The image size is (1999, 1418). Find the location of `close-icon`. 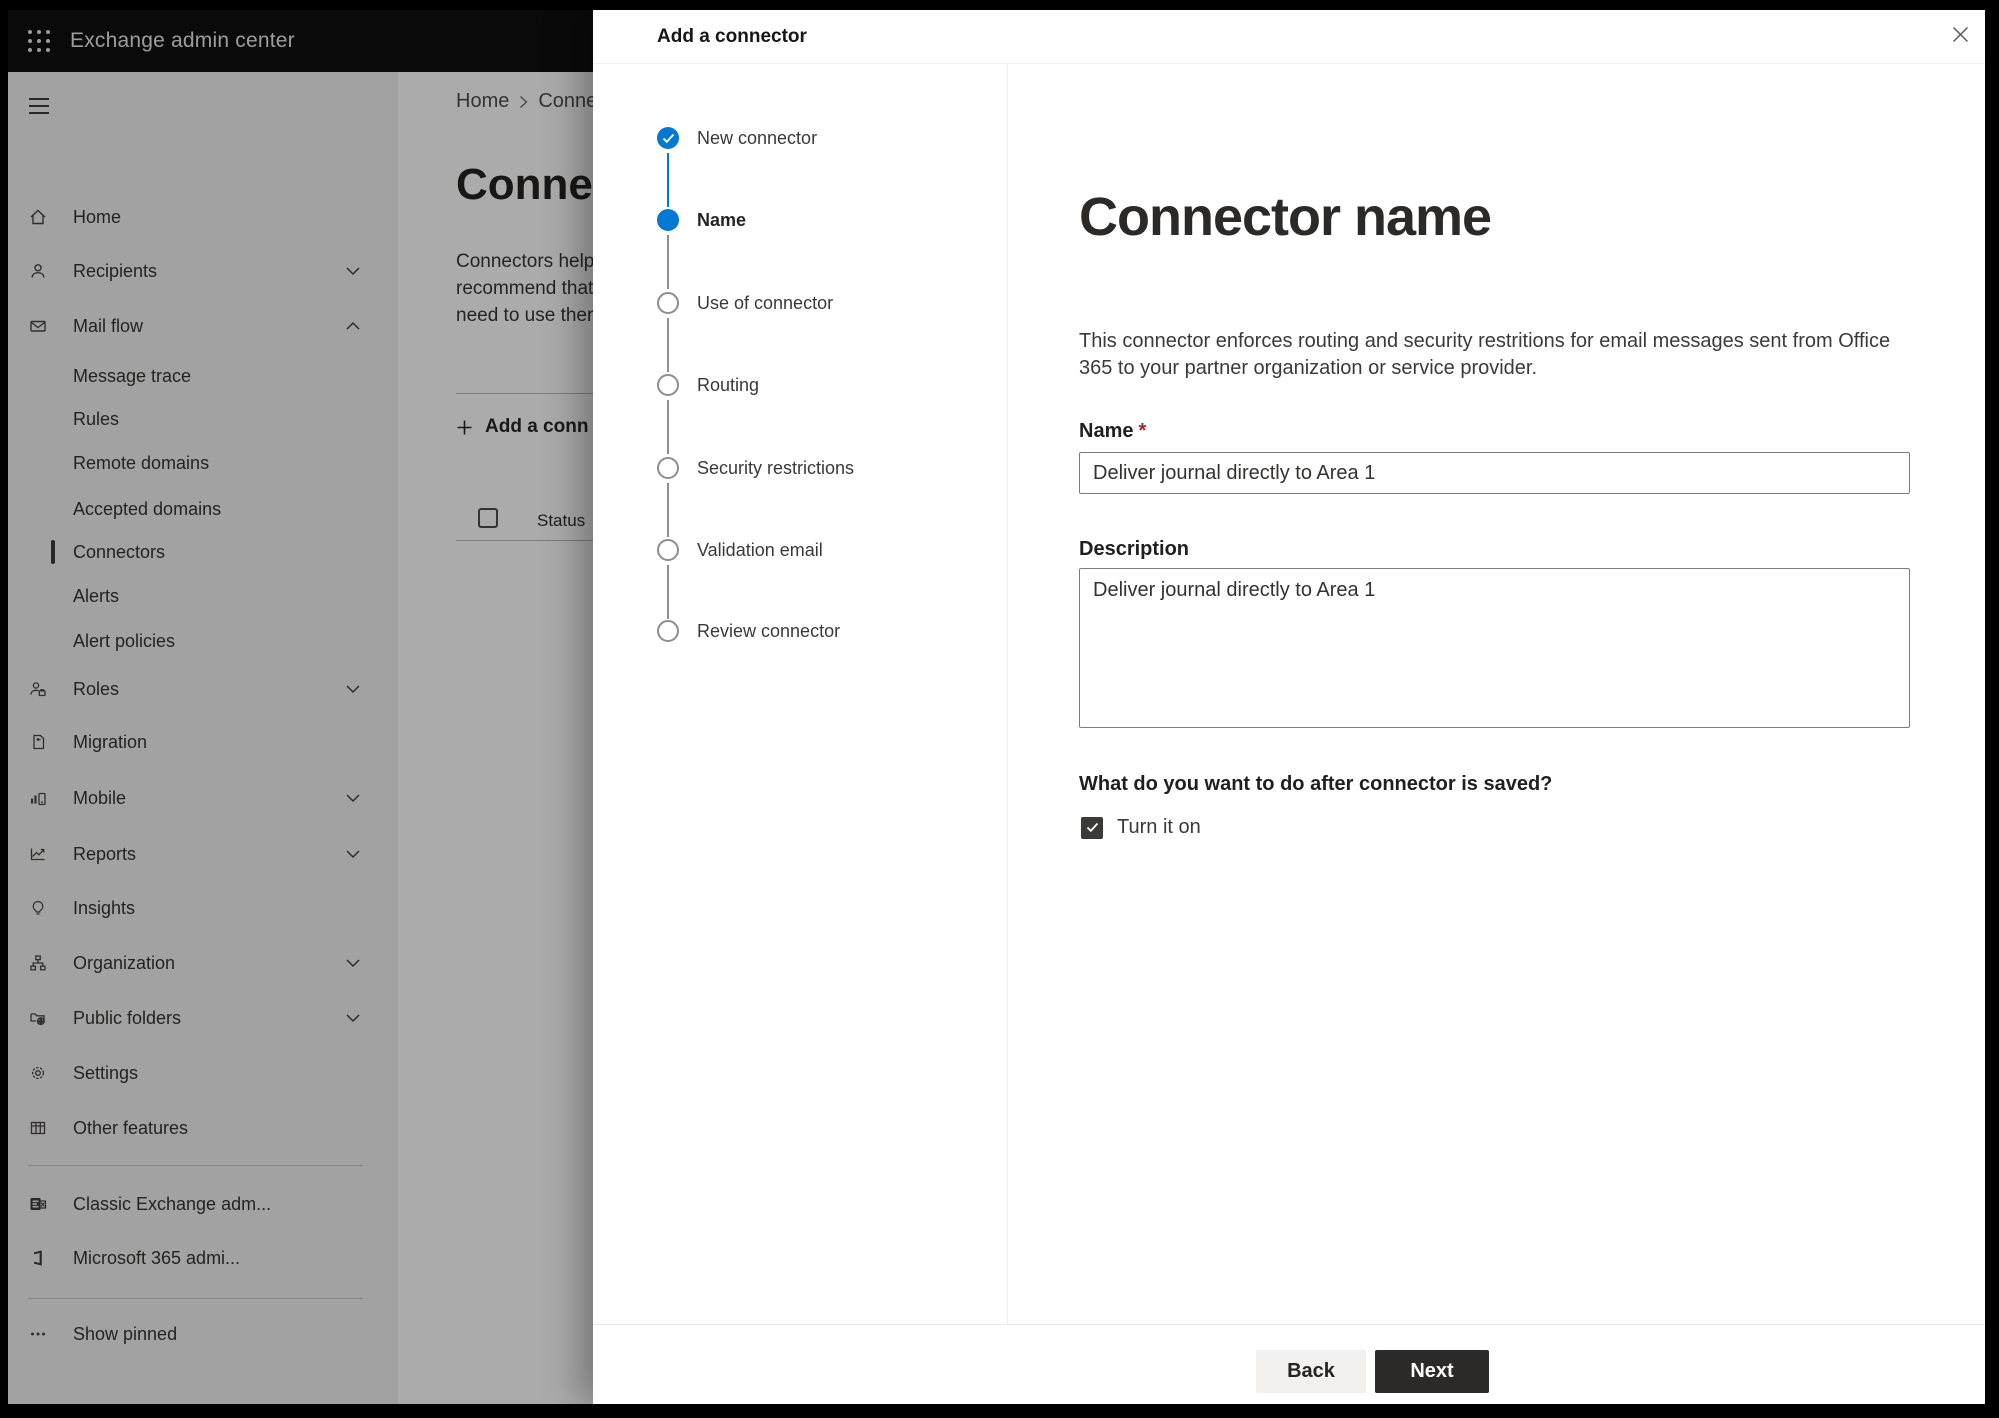

close-icon is located at coordinates (1960, 34).